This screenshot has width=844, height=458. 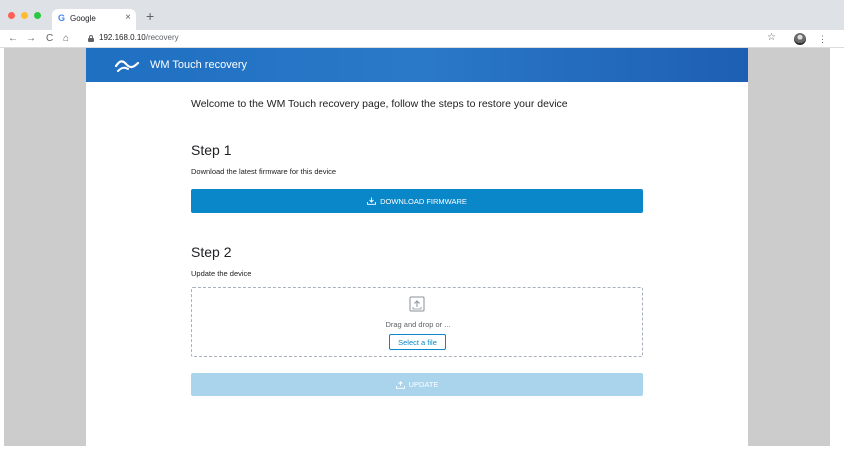 What do you see at coordinates (211, 252) in the screenshot?
I see `step2-title: Step 2` at bounding box center [211, 252].